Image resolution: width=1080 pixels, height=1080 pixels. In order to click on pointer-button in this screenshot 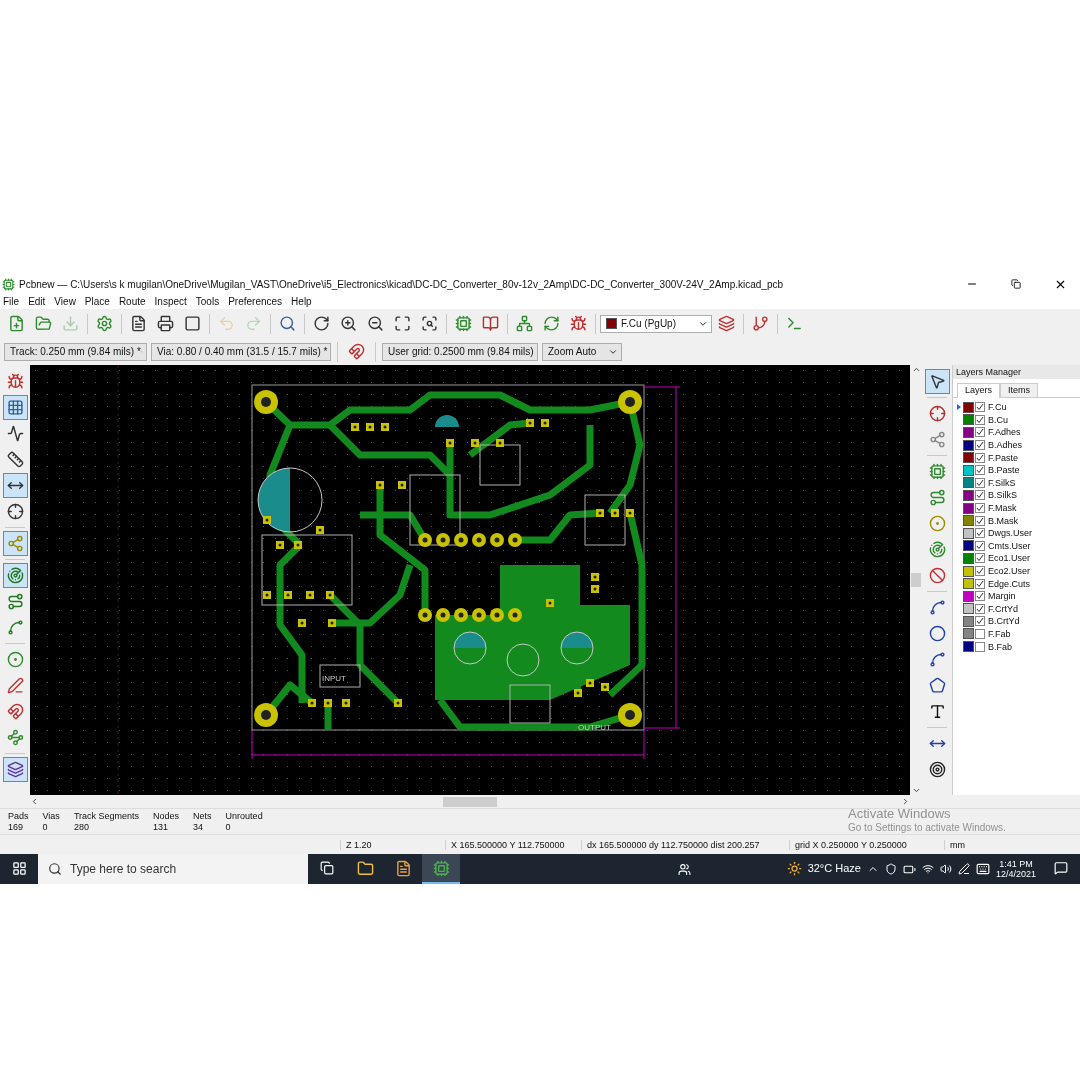, I will do `click(937, 381)`.